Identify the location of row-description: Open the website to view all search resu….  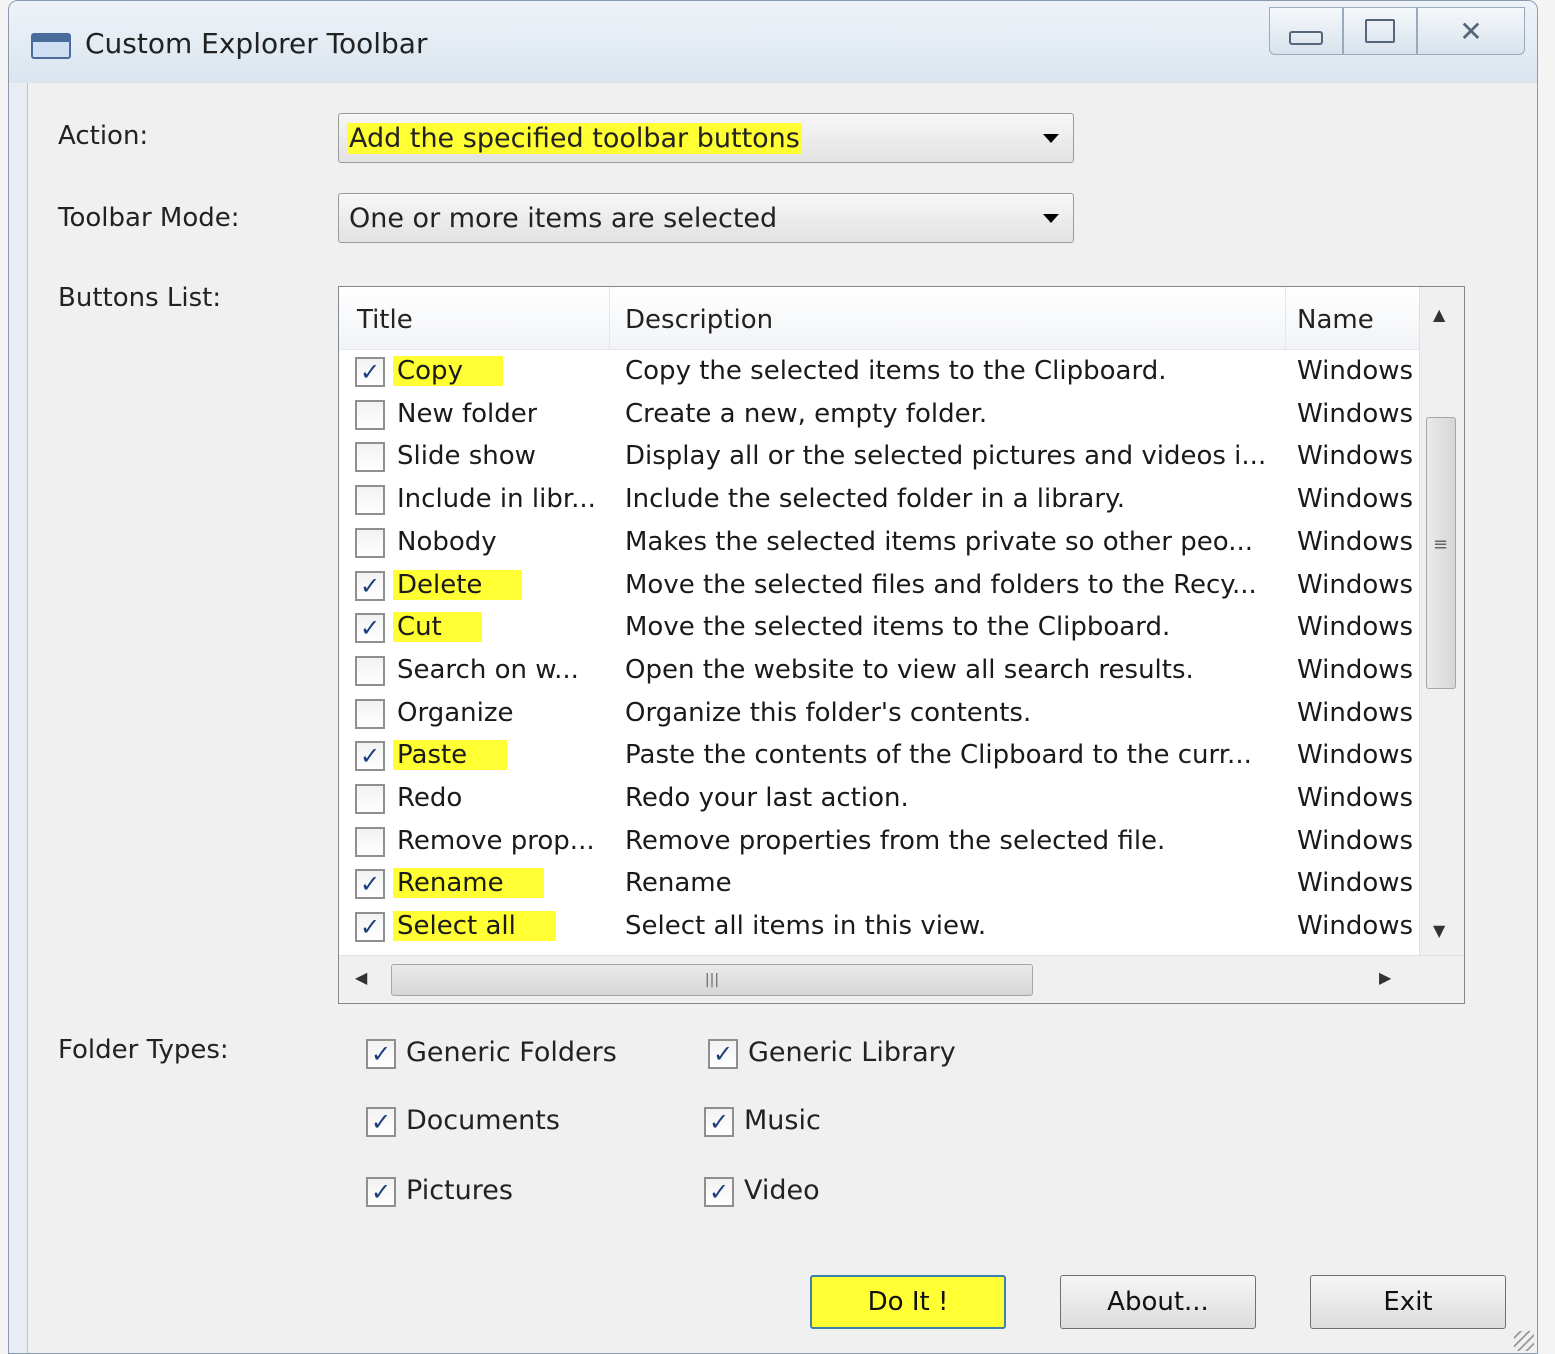
(909, 669).